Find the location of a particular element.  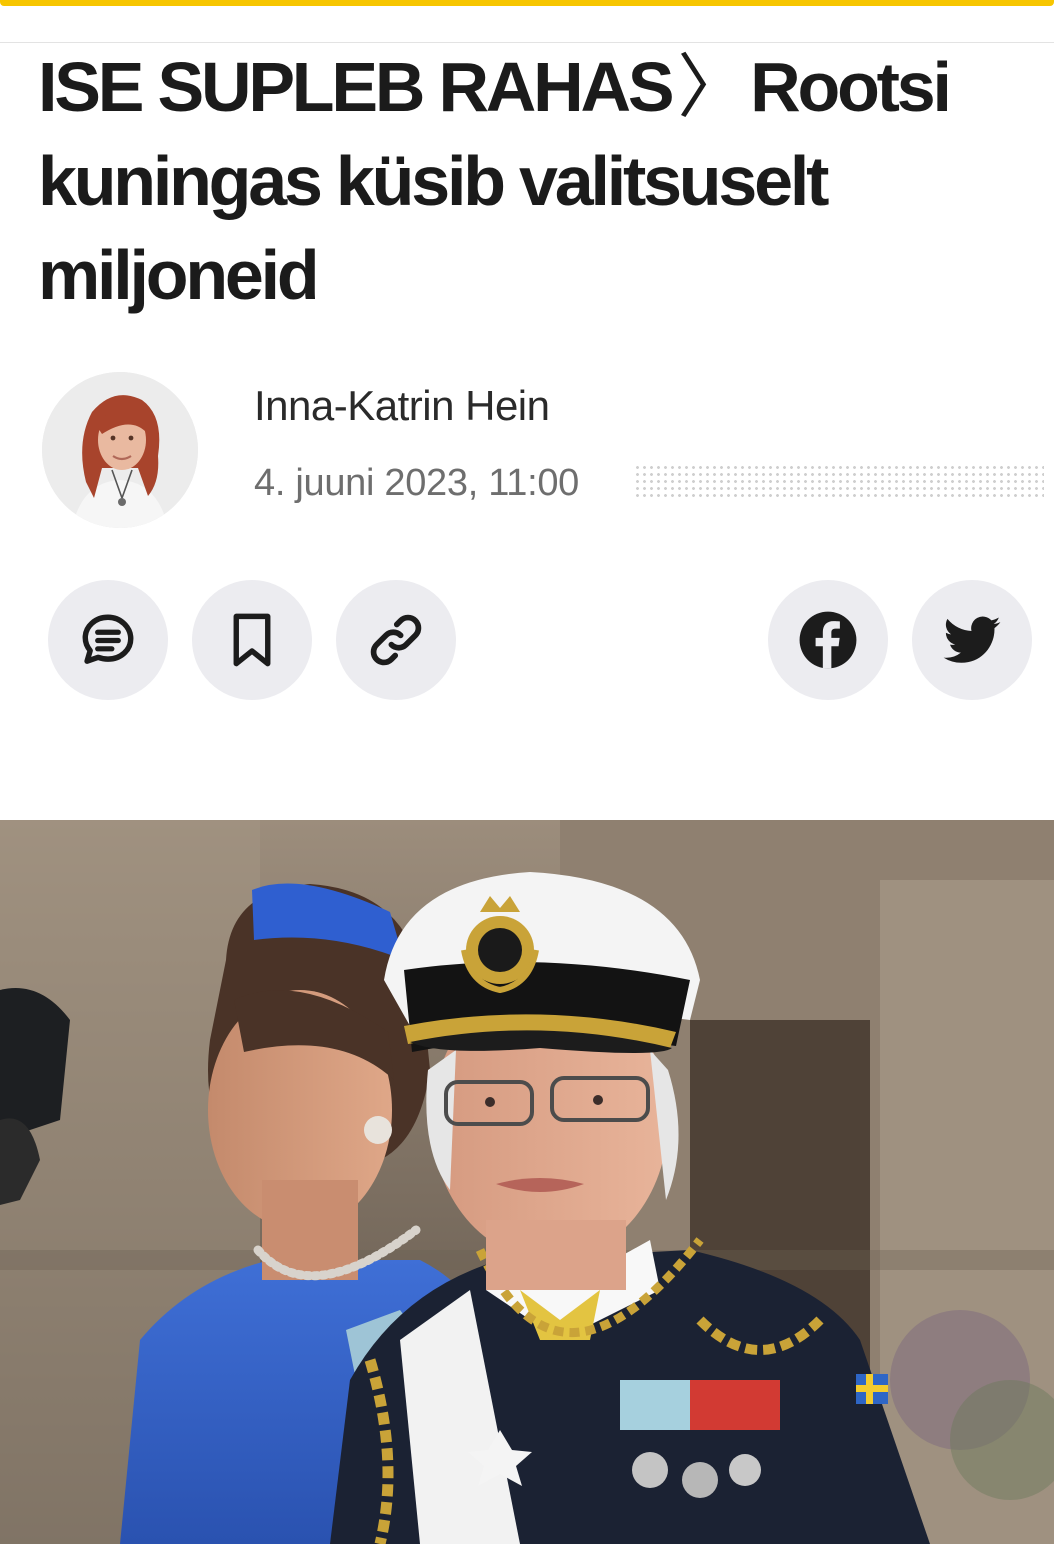

twitter-share-button is located at coordinates (972, 640).